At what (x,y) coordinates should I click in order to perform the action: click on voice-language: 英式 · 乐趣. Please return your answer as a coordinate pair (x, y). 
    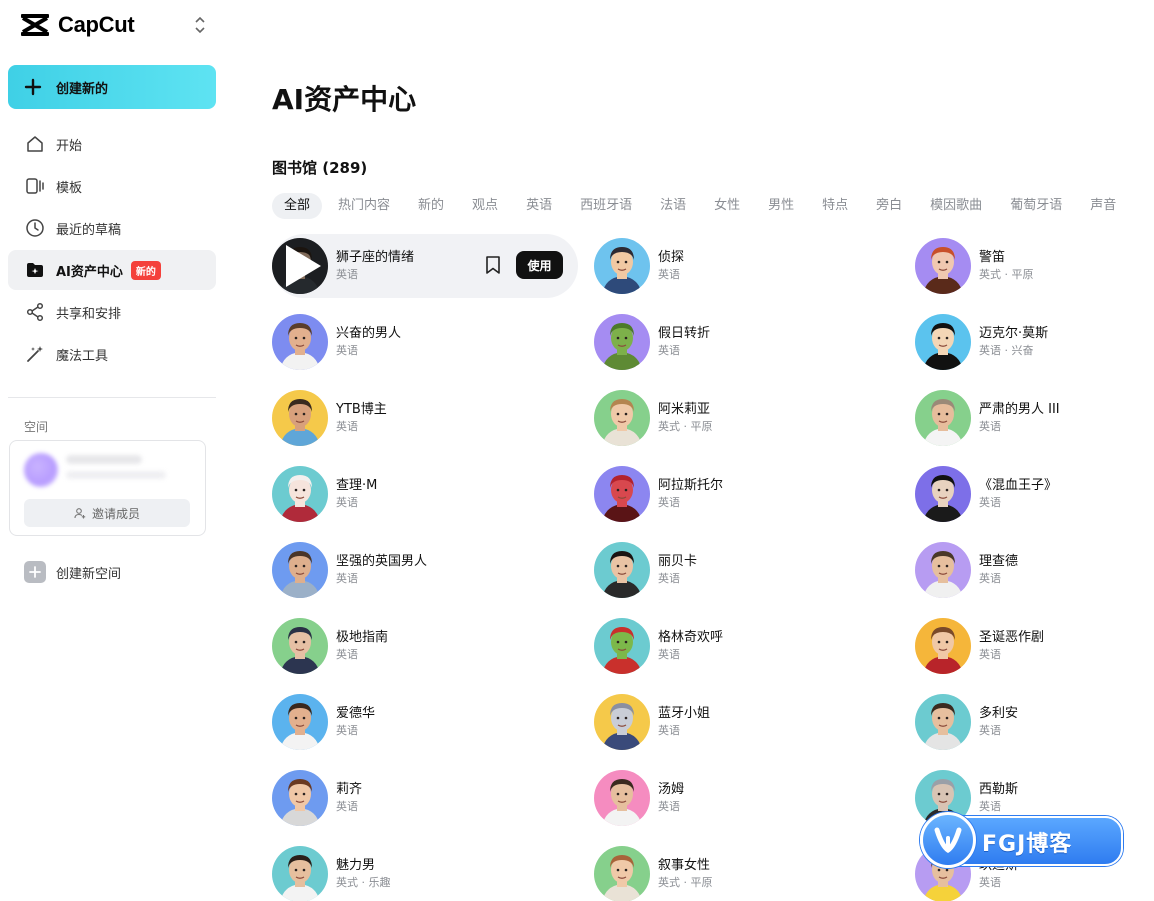
    Looking at the image, I should click on (363, 882).